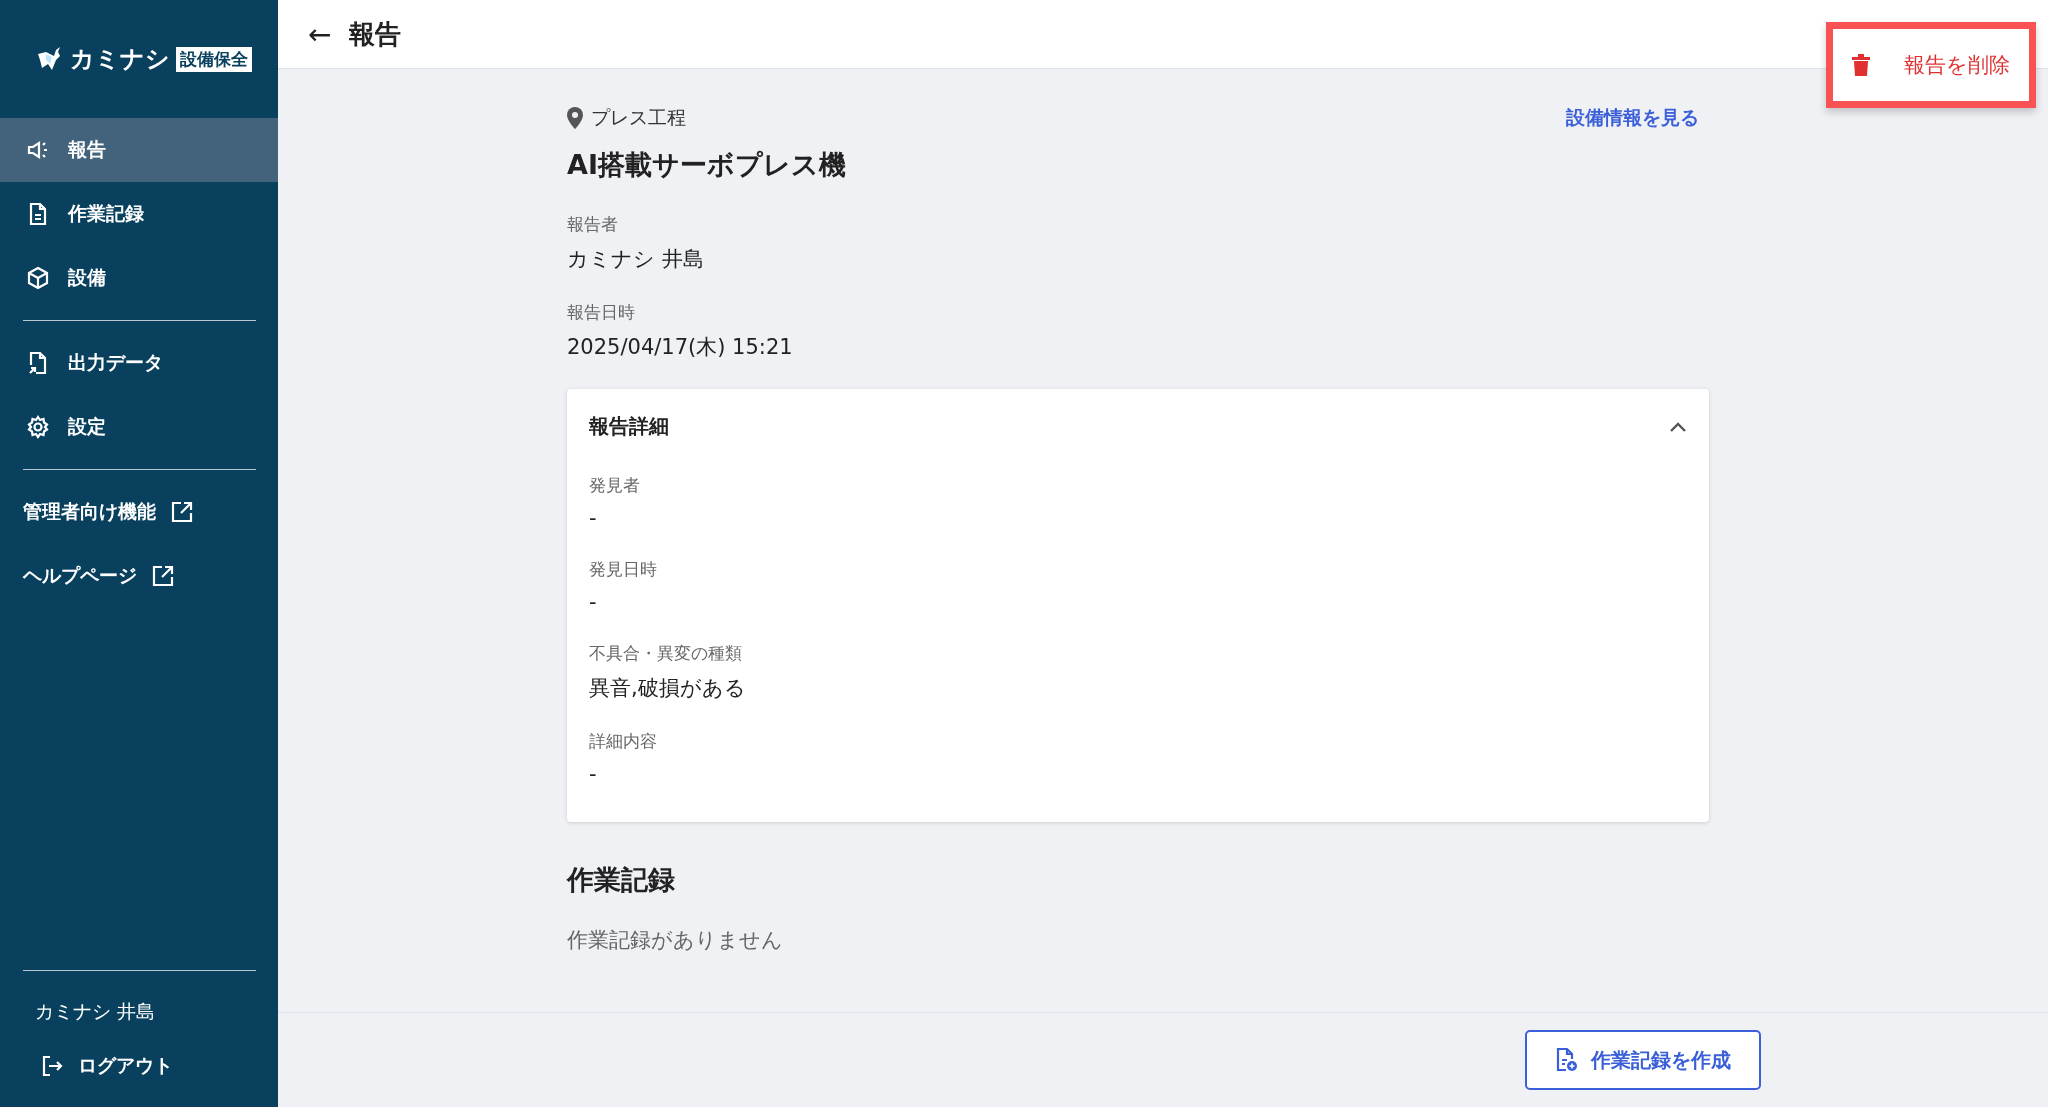  Describe the element at coordinates (95, 1011) in the screenshot. I see `user-name: カミナシ 井島` at that location.